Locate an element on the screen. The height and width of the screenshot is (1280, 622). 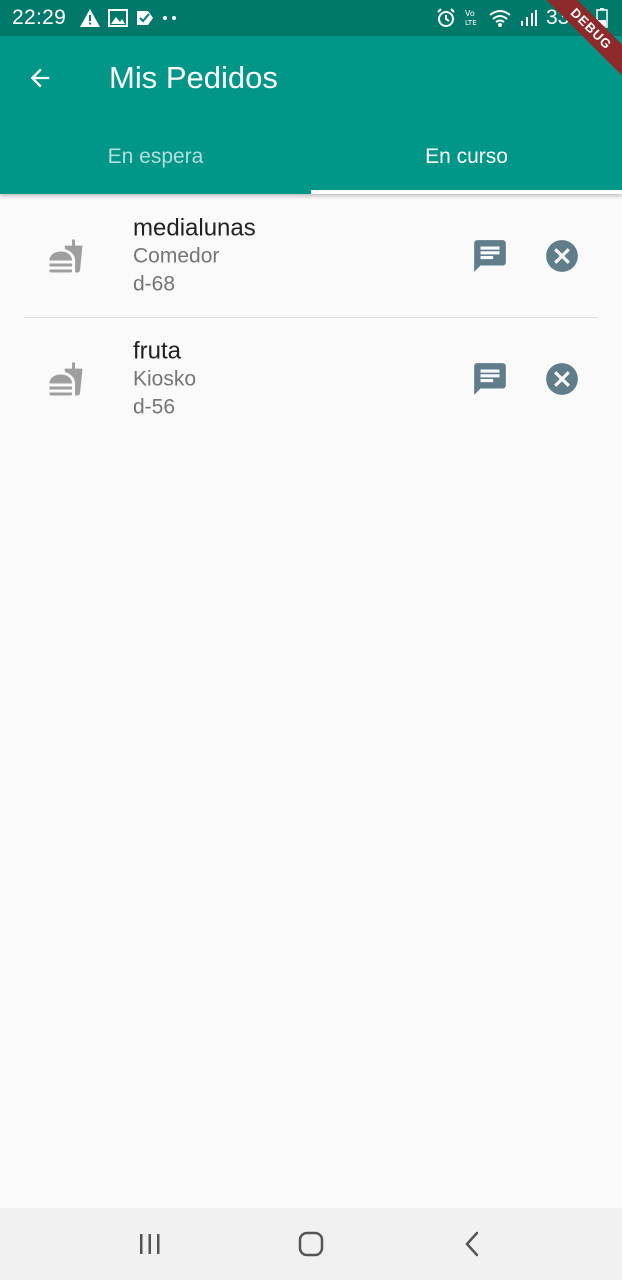
arrow-back-icon is located at coordinates (40, 78).